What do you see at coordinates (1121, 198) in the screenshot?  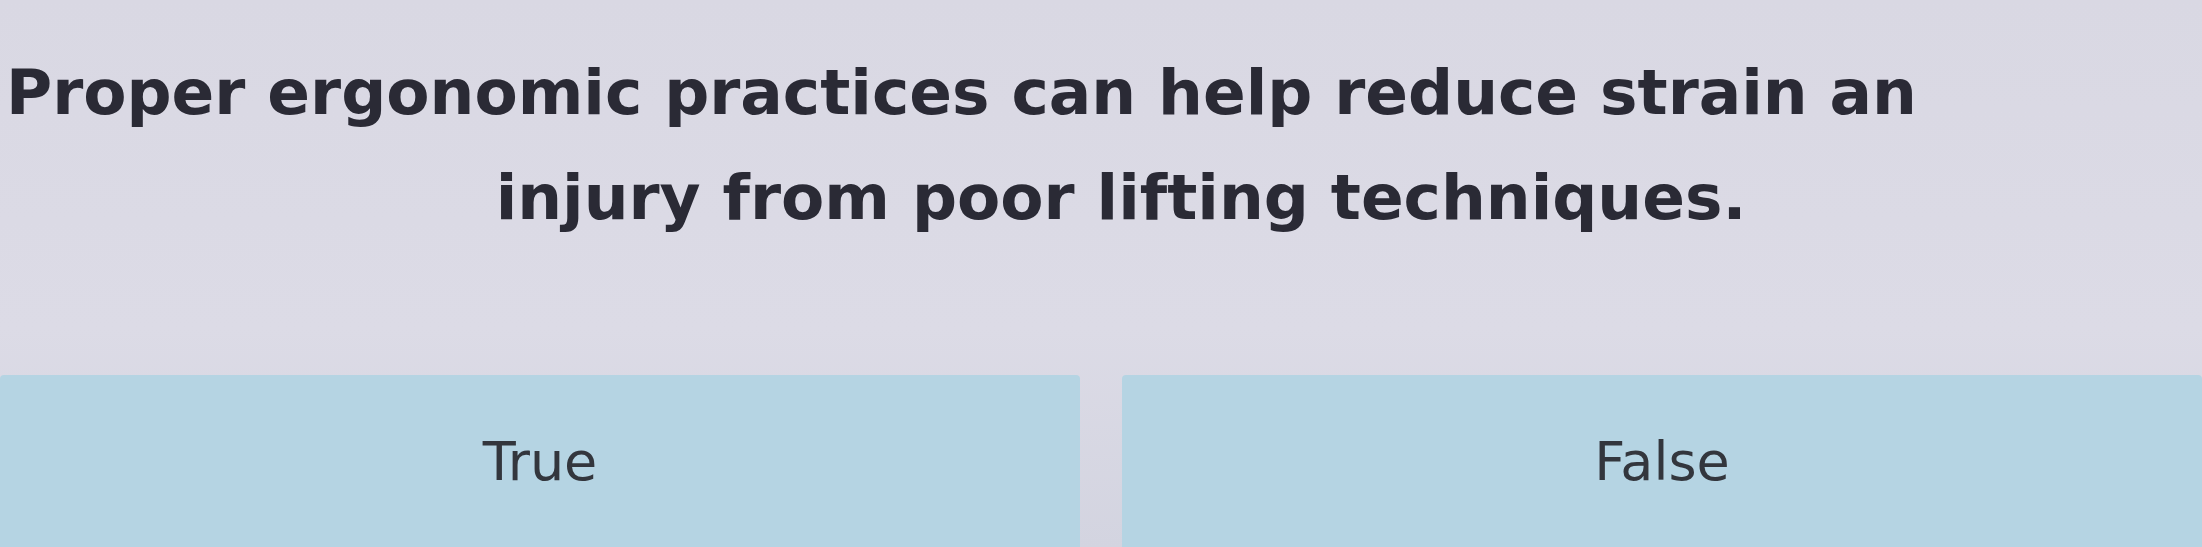 I see `question-text: injury from poor lifting techniques.` at bounding box center [1121, 198].